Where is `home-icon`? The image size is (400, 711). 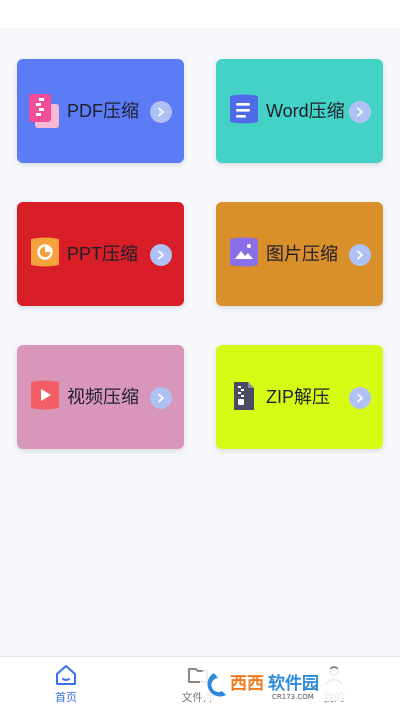 home-icon is located at coordinates (66, 675).